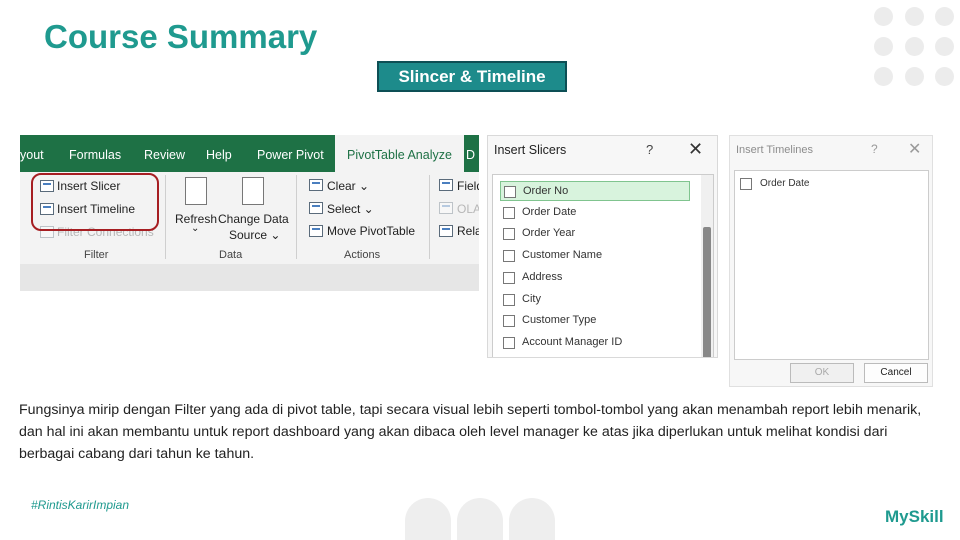 The width and height of the screenshot is (960, 540). I want to click on list-item: Order Date, so click(595, 213).